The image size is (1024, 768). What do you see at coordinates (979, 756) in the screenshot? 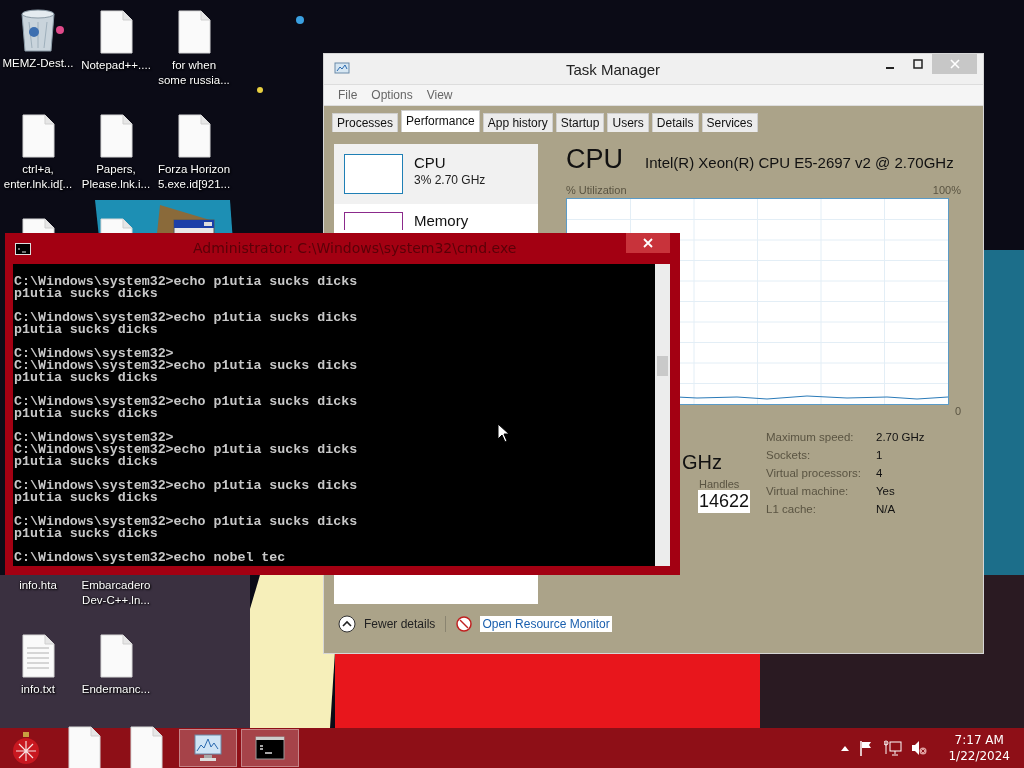
I see `clock-date: 1/22/2024` at bounding box center [979, 756].